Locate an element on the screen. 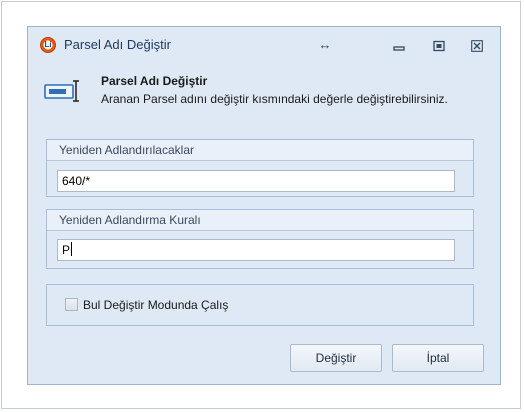  window-title: Parsel Adı Değiştir is located at coordinates (117, 44).